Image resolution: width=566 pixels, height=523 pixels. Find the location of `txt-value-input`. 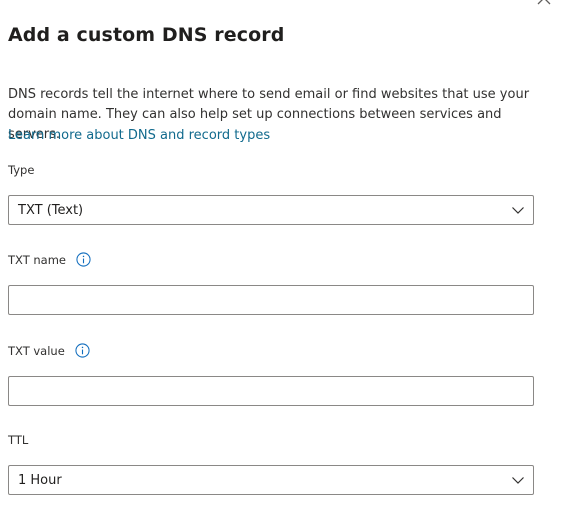

txt-value-input is located at coordinates (271, 391).